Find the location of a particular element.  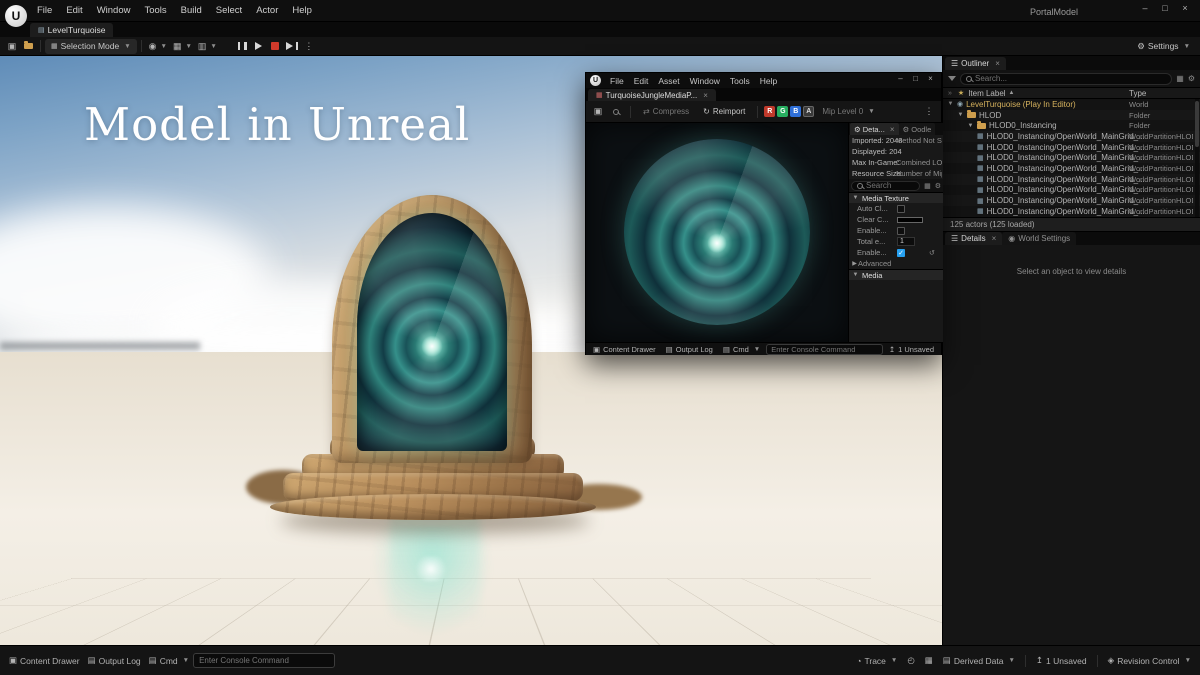

green-channel-toggle: G is located at coordinates (783, 111).